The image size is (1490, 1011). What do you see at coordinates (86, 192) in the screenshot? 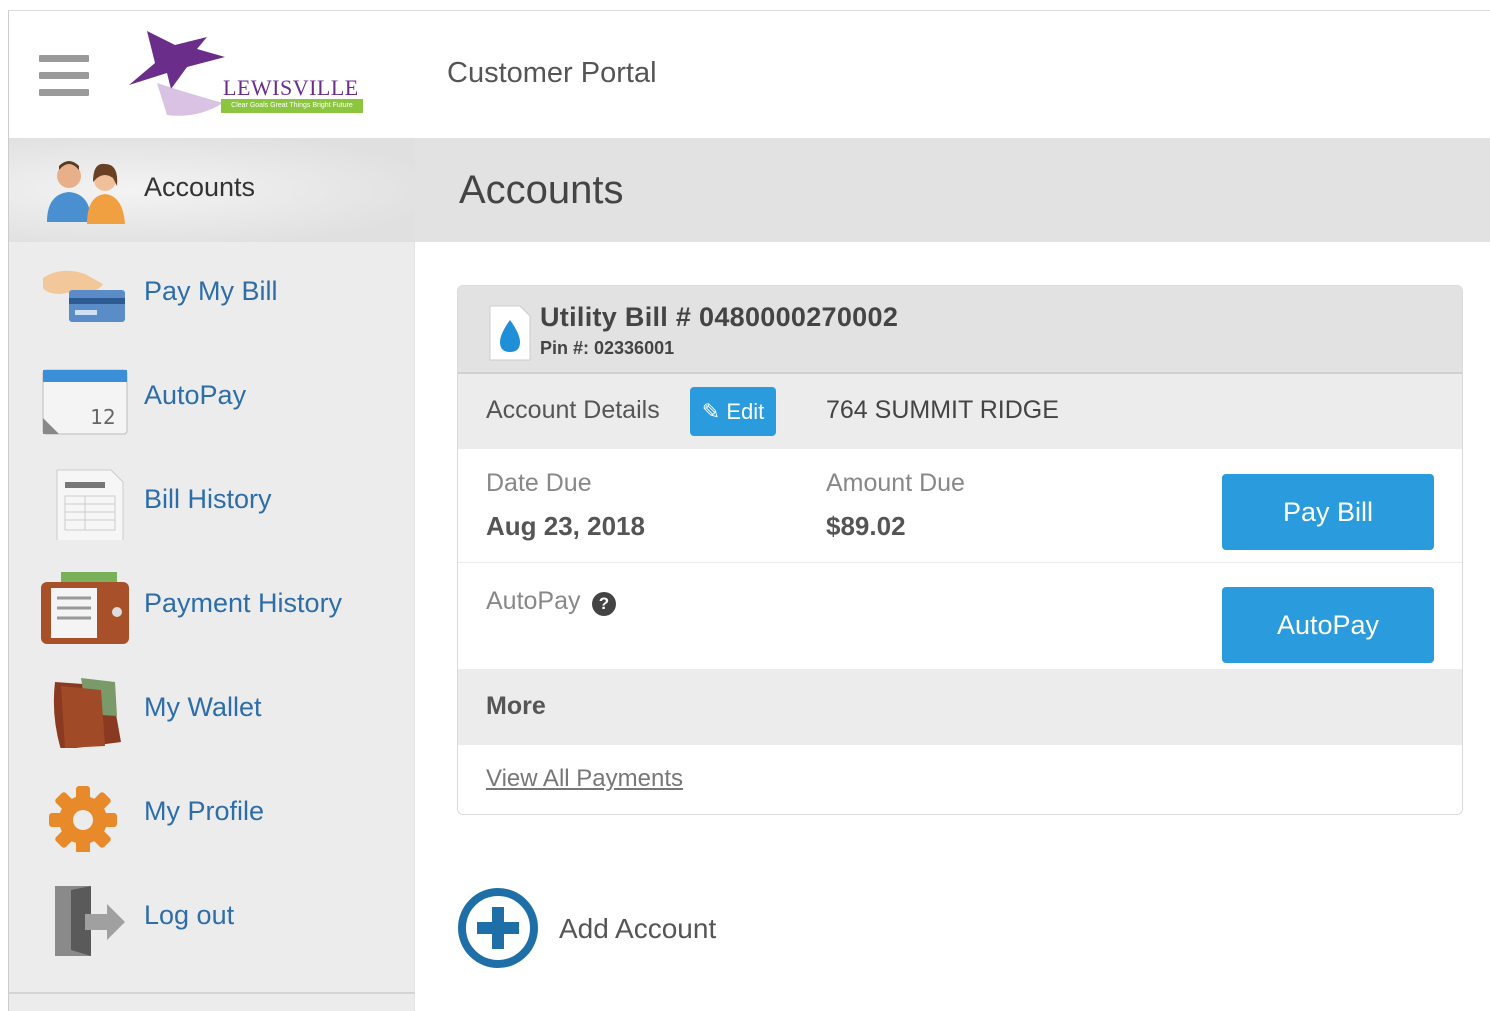
I see `accounts-icon` at bounding box center [86, 192].